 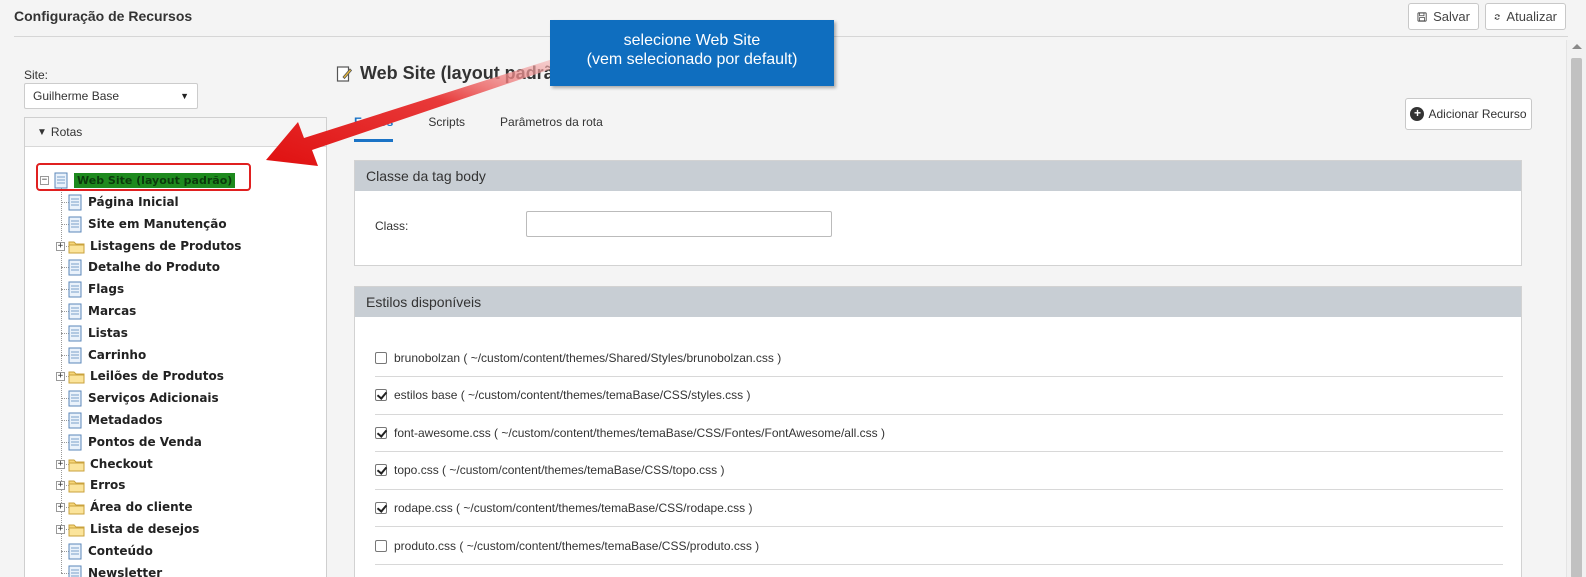 I want to click on tree-item: Detalhe do Produto, so click(x=144, y=267).